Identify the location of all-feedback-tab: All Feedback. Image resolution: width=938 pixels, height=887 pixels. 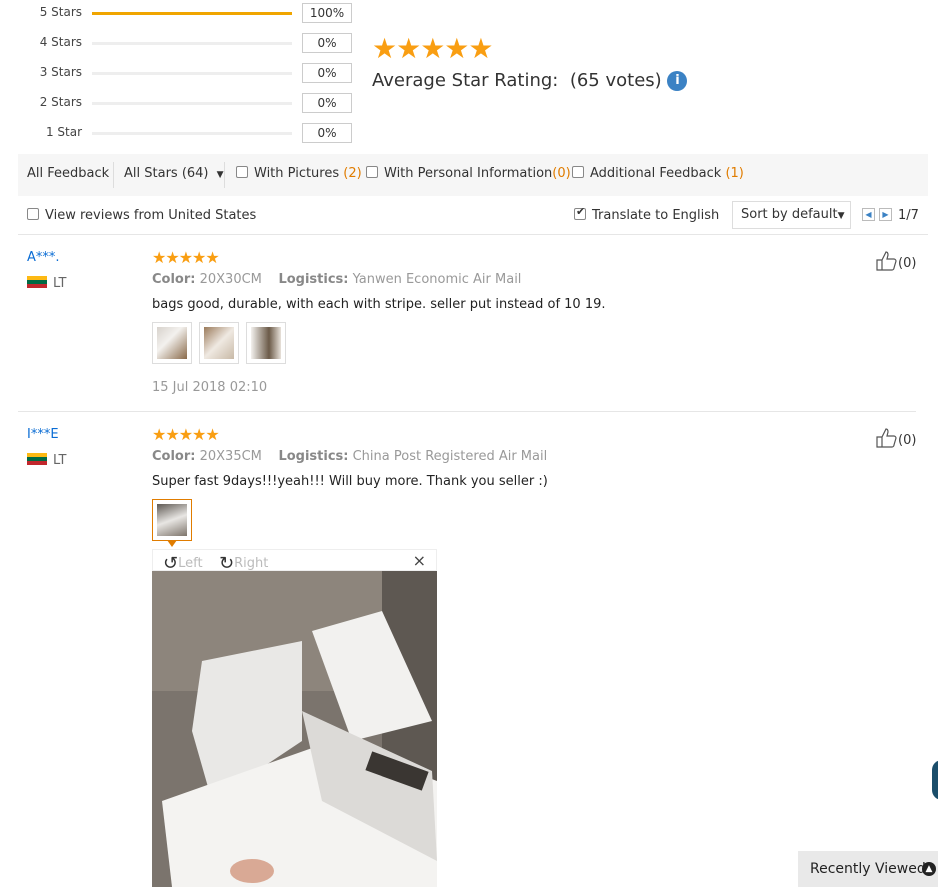
(68, 173).